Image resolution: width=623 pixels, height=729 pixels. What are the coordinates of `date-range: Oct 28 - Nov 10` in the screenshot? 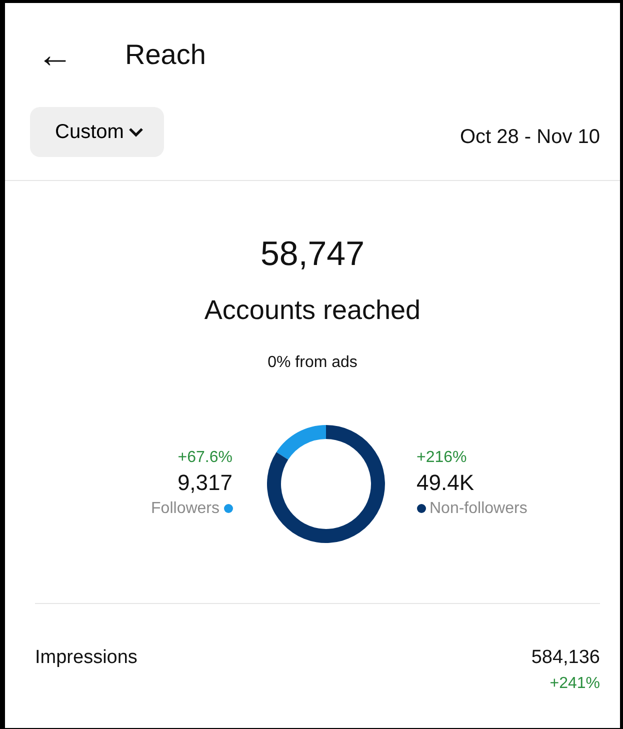 It's located at (530, 137).